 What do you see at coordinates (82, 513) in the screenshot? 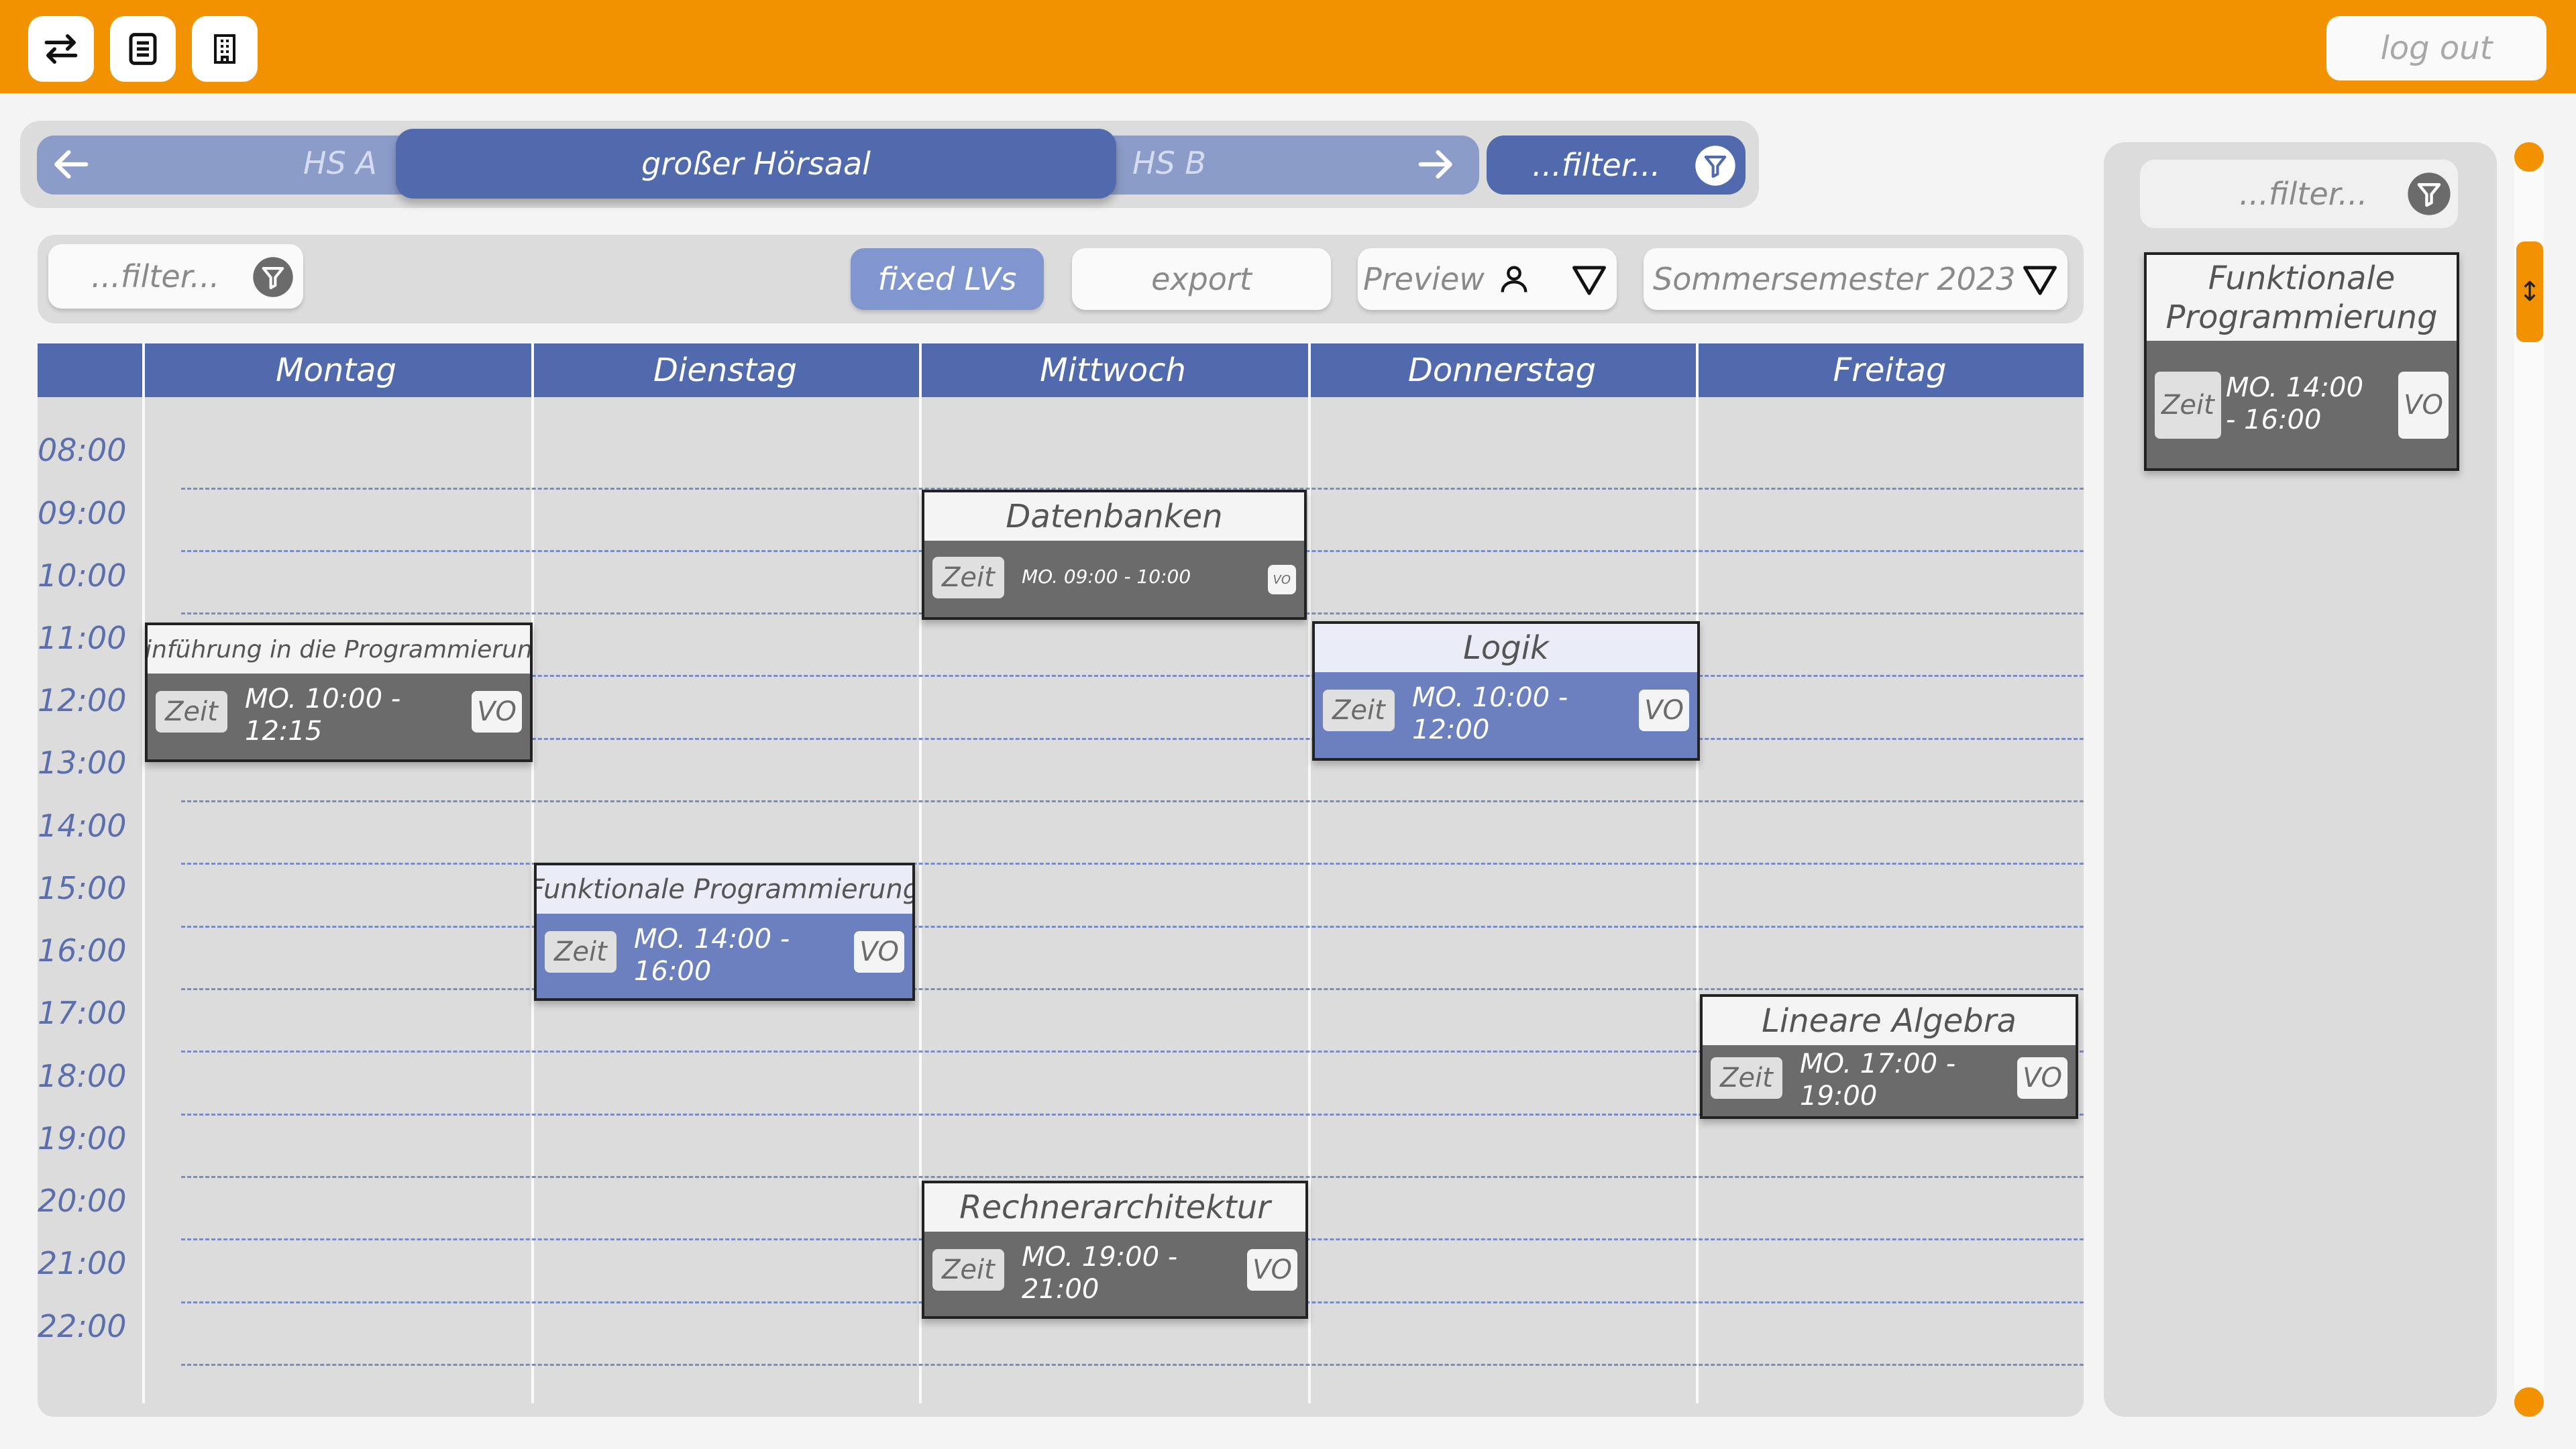
I see `time-label: 09:00` at bounding box center [82, 513].